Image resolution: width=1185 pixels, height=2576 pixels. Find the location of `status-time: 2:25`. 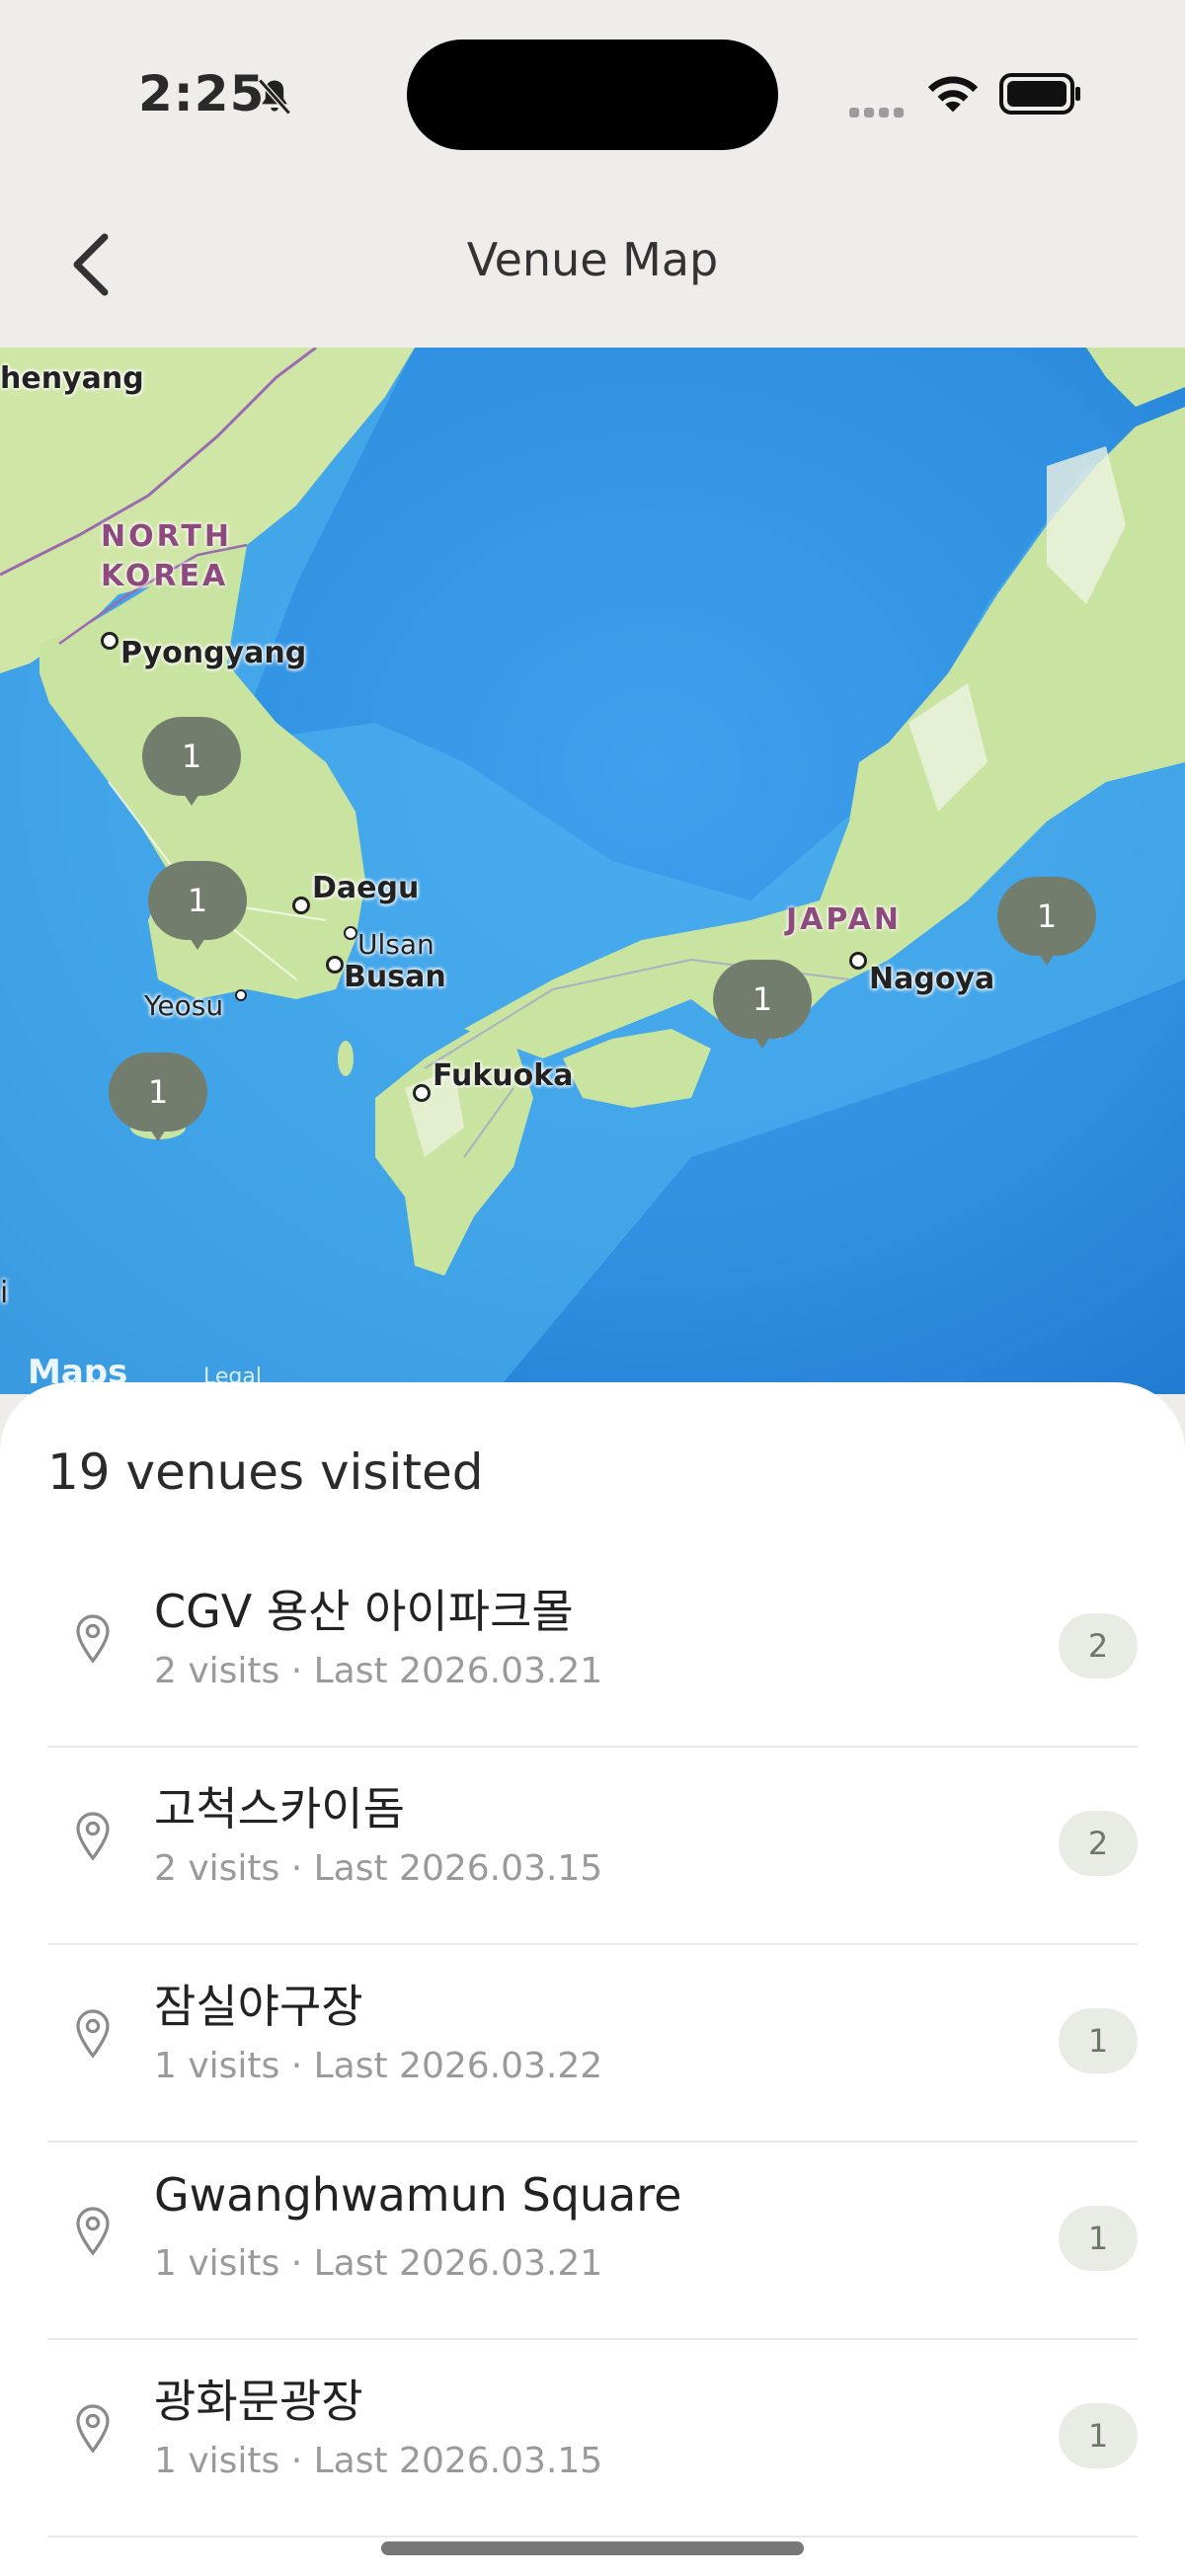

status-time: 2:25 is located at coordinates (202, 93).